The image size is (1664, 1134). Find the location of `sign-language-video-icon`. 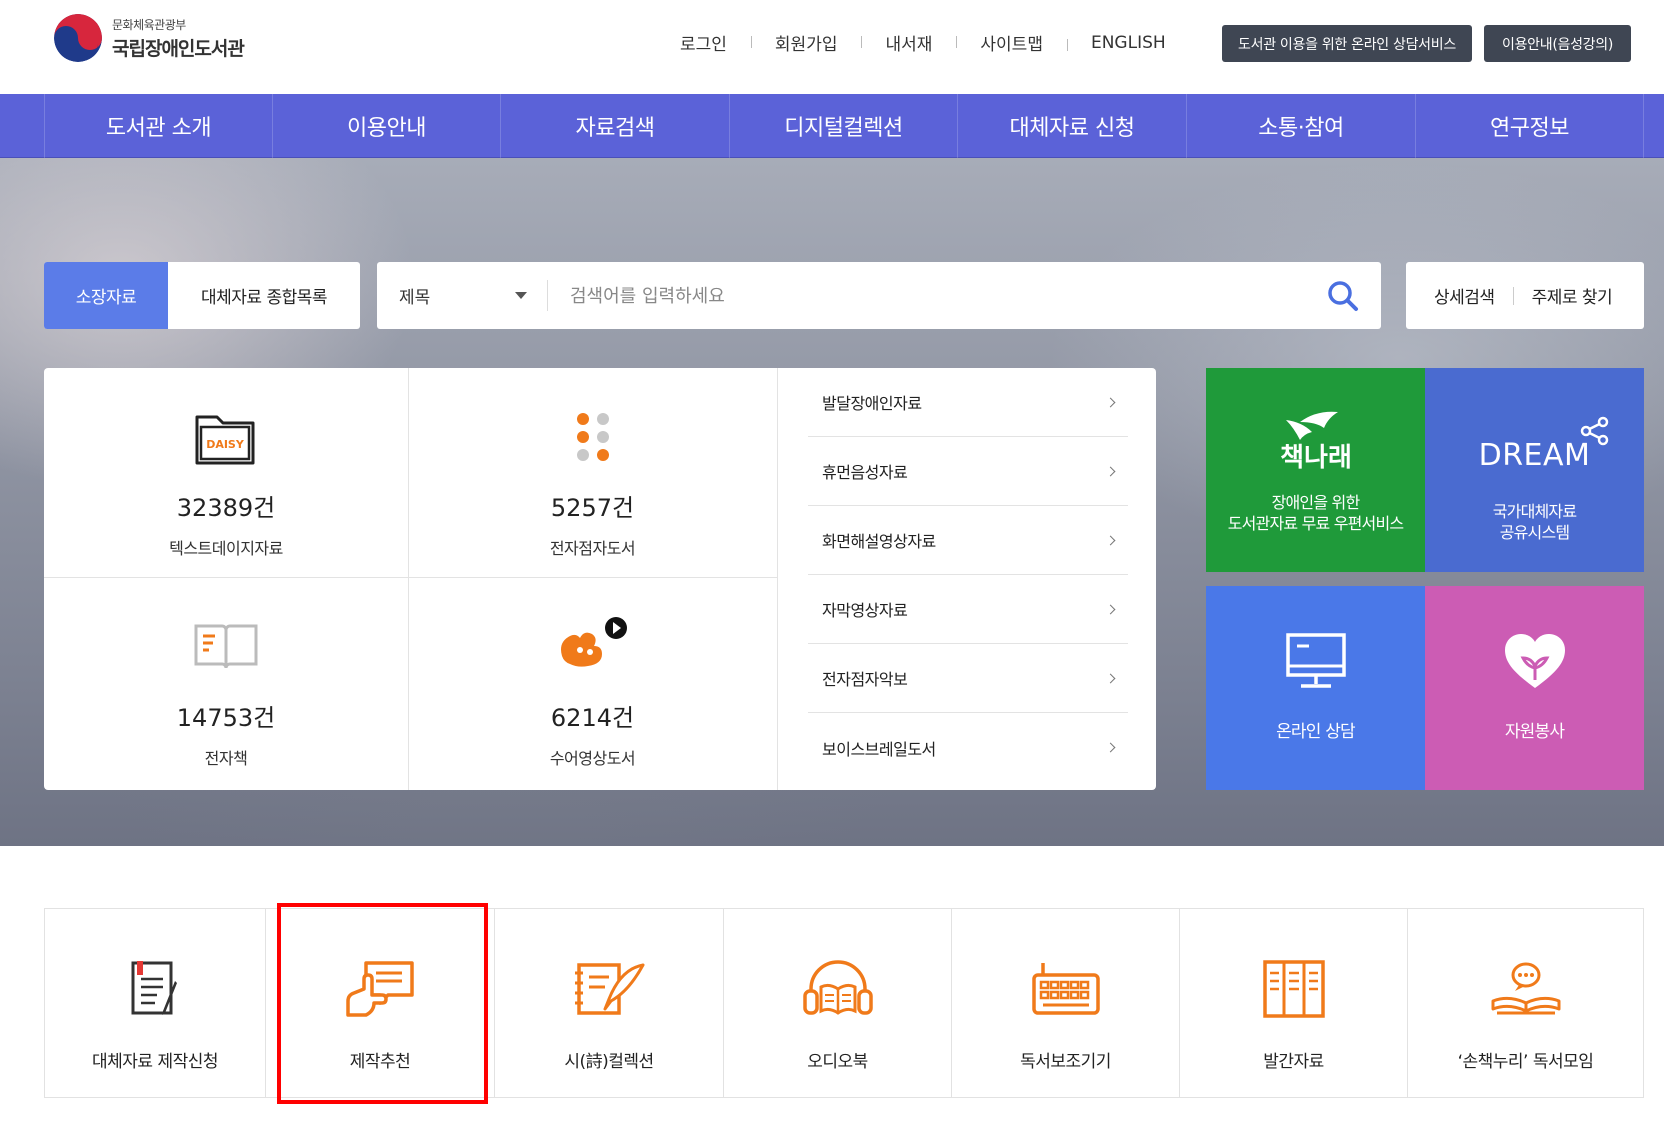

sign-language-video-icon is located at coordinates (593, 647).